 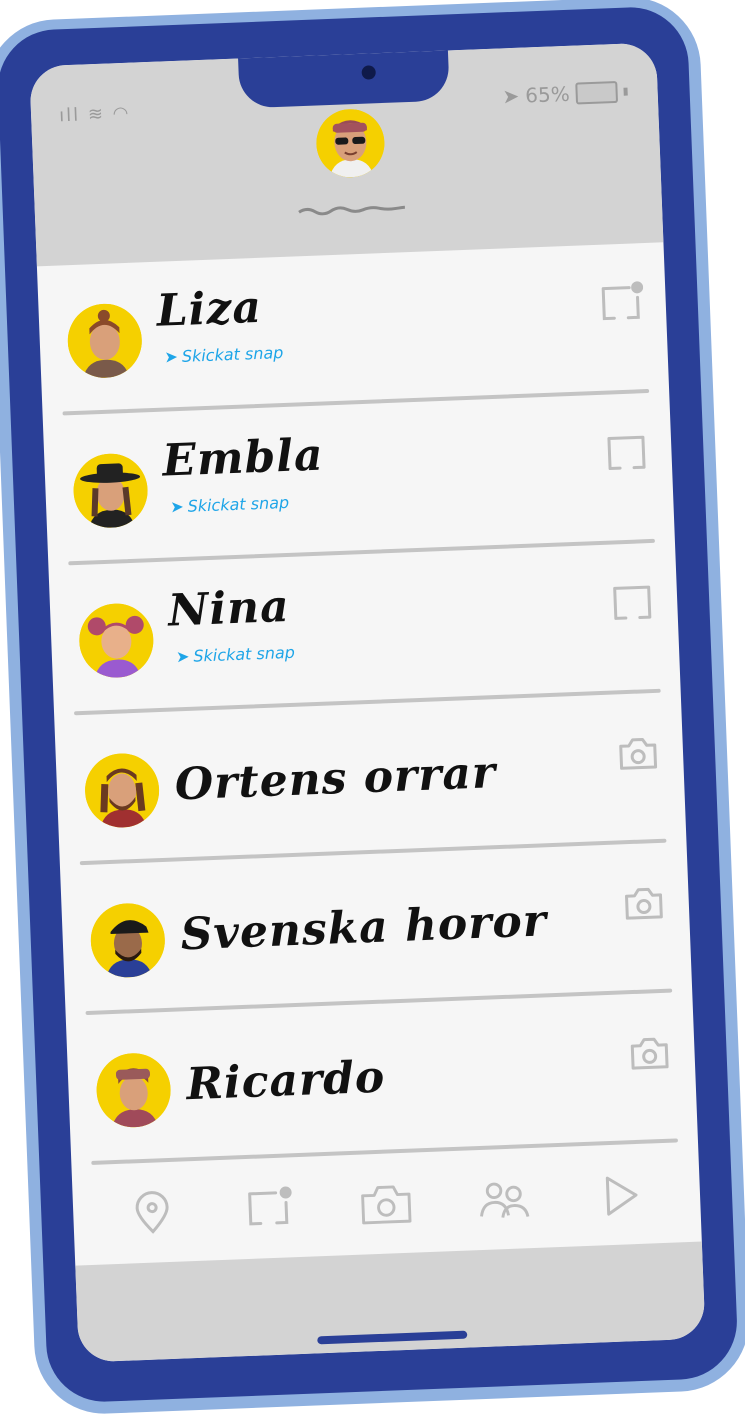 I want to click on wifi-icon: ≋ ◠, so click(x=109, y=114).